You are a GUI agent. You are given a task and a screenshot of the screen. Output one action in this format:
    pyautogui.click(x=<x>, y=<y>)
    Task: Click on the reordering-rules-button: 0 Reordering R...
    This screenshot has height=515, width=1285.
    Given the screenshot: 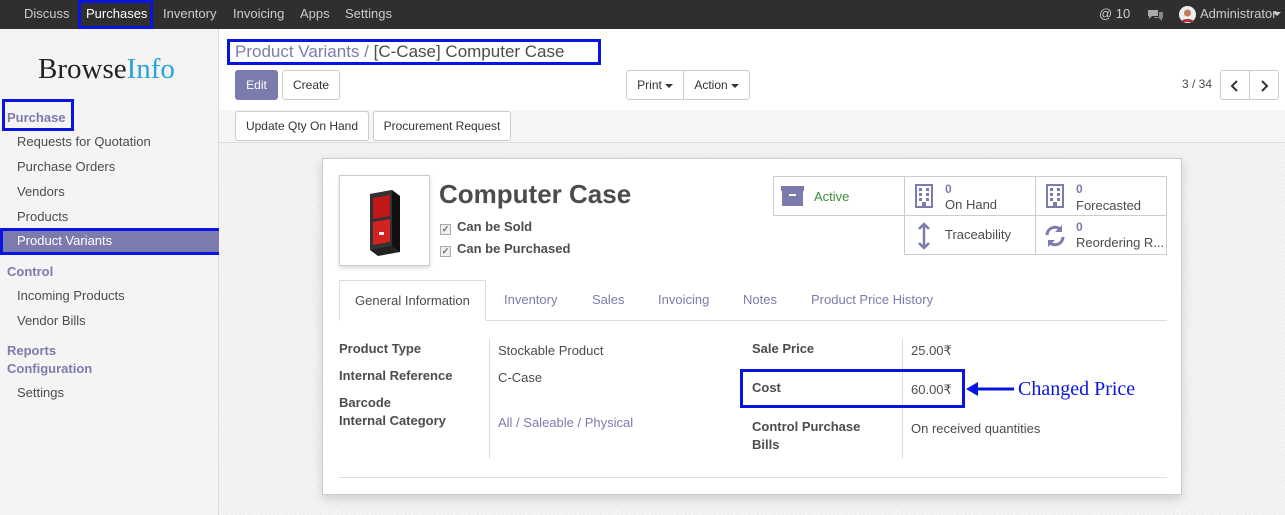 What is the action you would take?
    pyautogui.click(x=1101, y=235)
    